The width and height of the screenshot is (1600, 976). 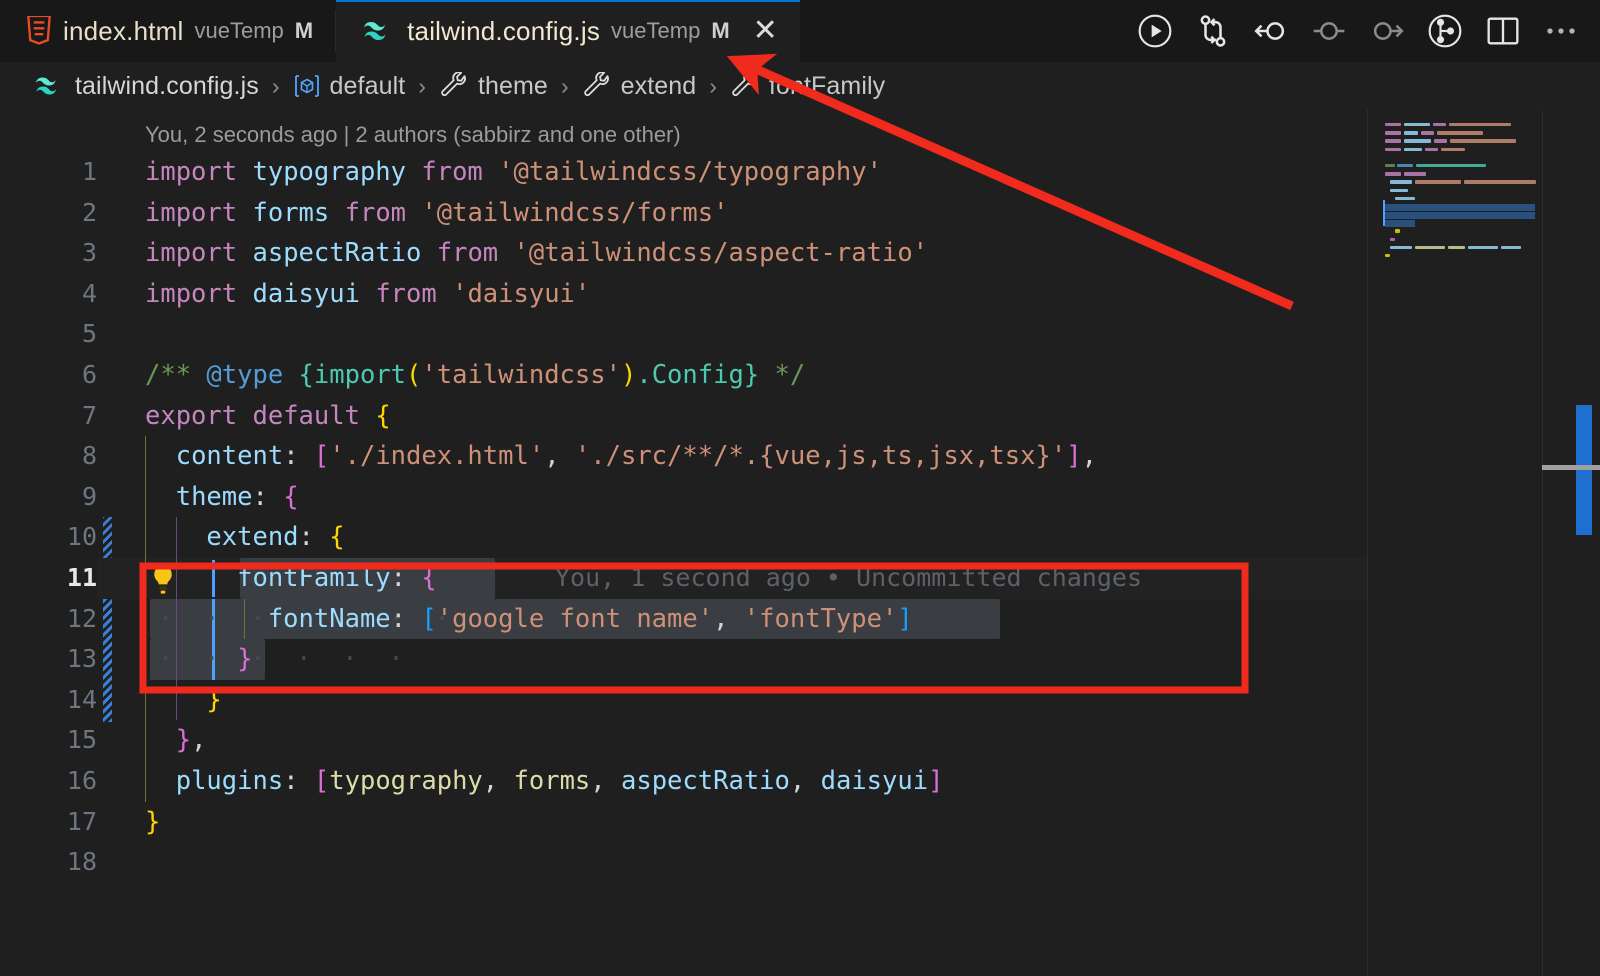 I want to click on minimap-content, so click(x=1462, y=191).